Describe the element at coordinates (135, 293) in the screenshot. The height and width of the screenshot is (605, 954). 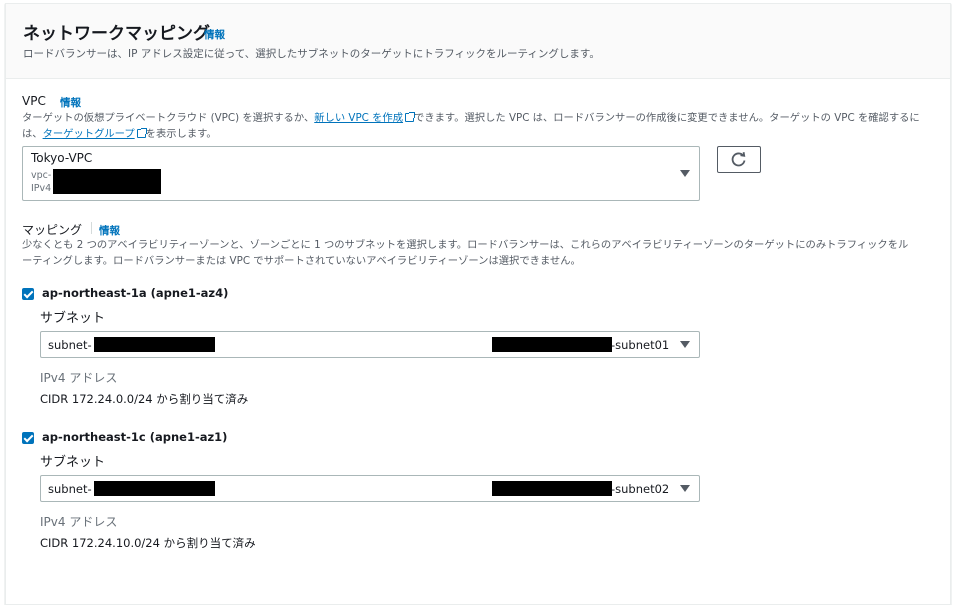
I see `az-label: ap-northeast-1a (apne1-az4)` at that location.